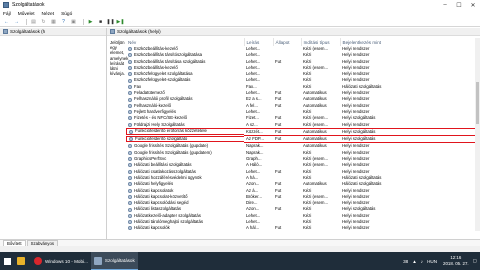 The width and height of the screenshot is (480, 270). I want to click on menu-file: Fájl, so click(7, 14).